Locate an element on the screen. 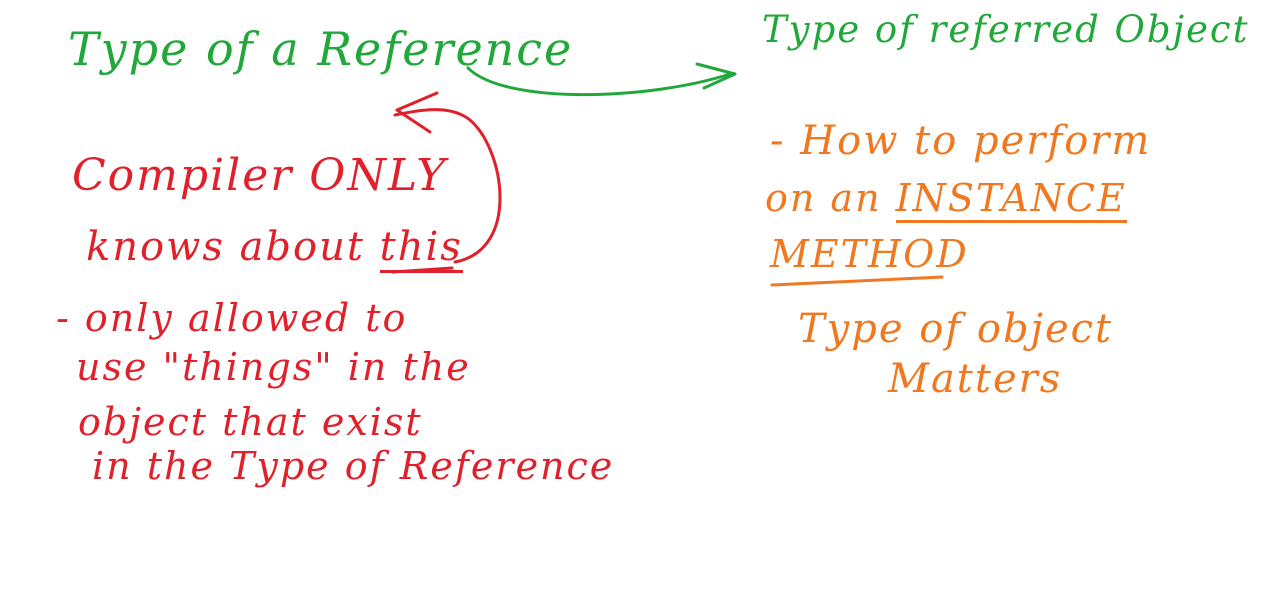 The height and width of the screenshot is (590, 1268). compiler-knows-line: knows about this is located at coordinates (274, 248).